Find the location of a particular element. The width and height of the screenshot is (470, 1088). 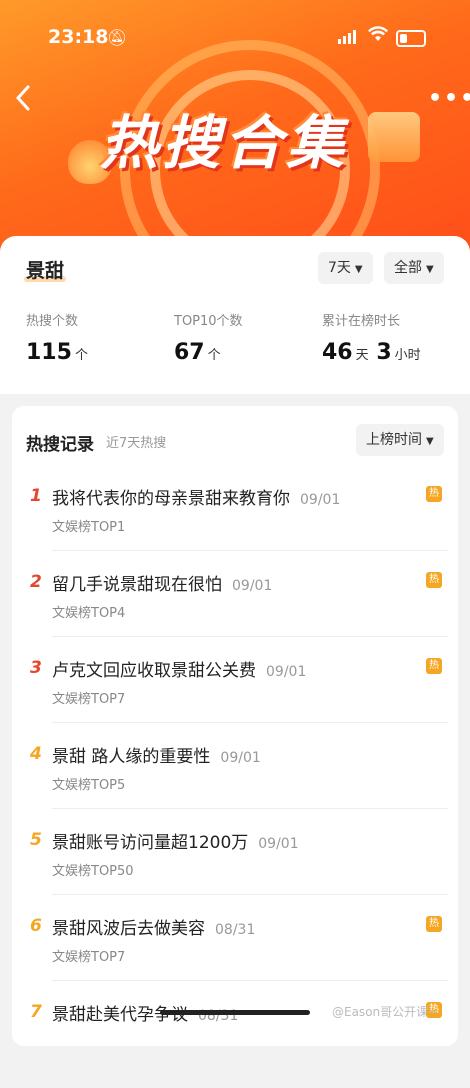

list-item: 2 留几手说景甜现在很怕 09/01 文娱榜TOP4 热 is located at coordinates (235, 615).